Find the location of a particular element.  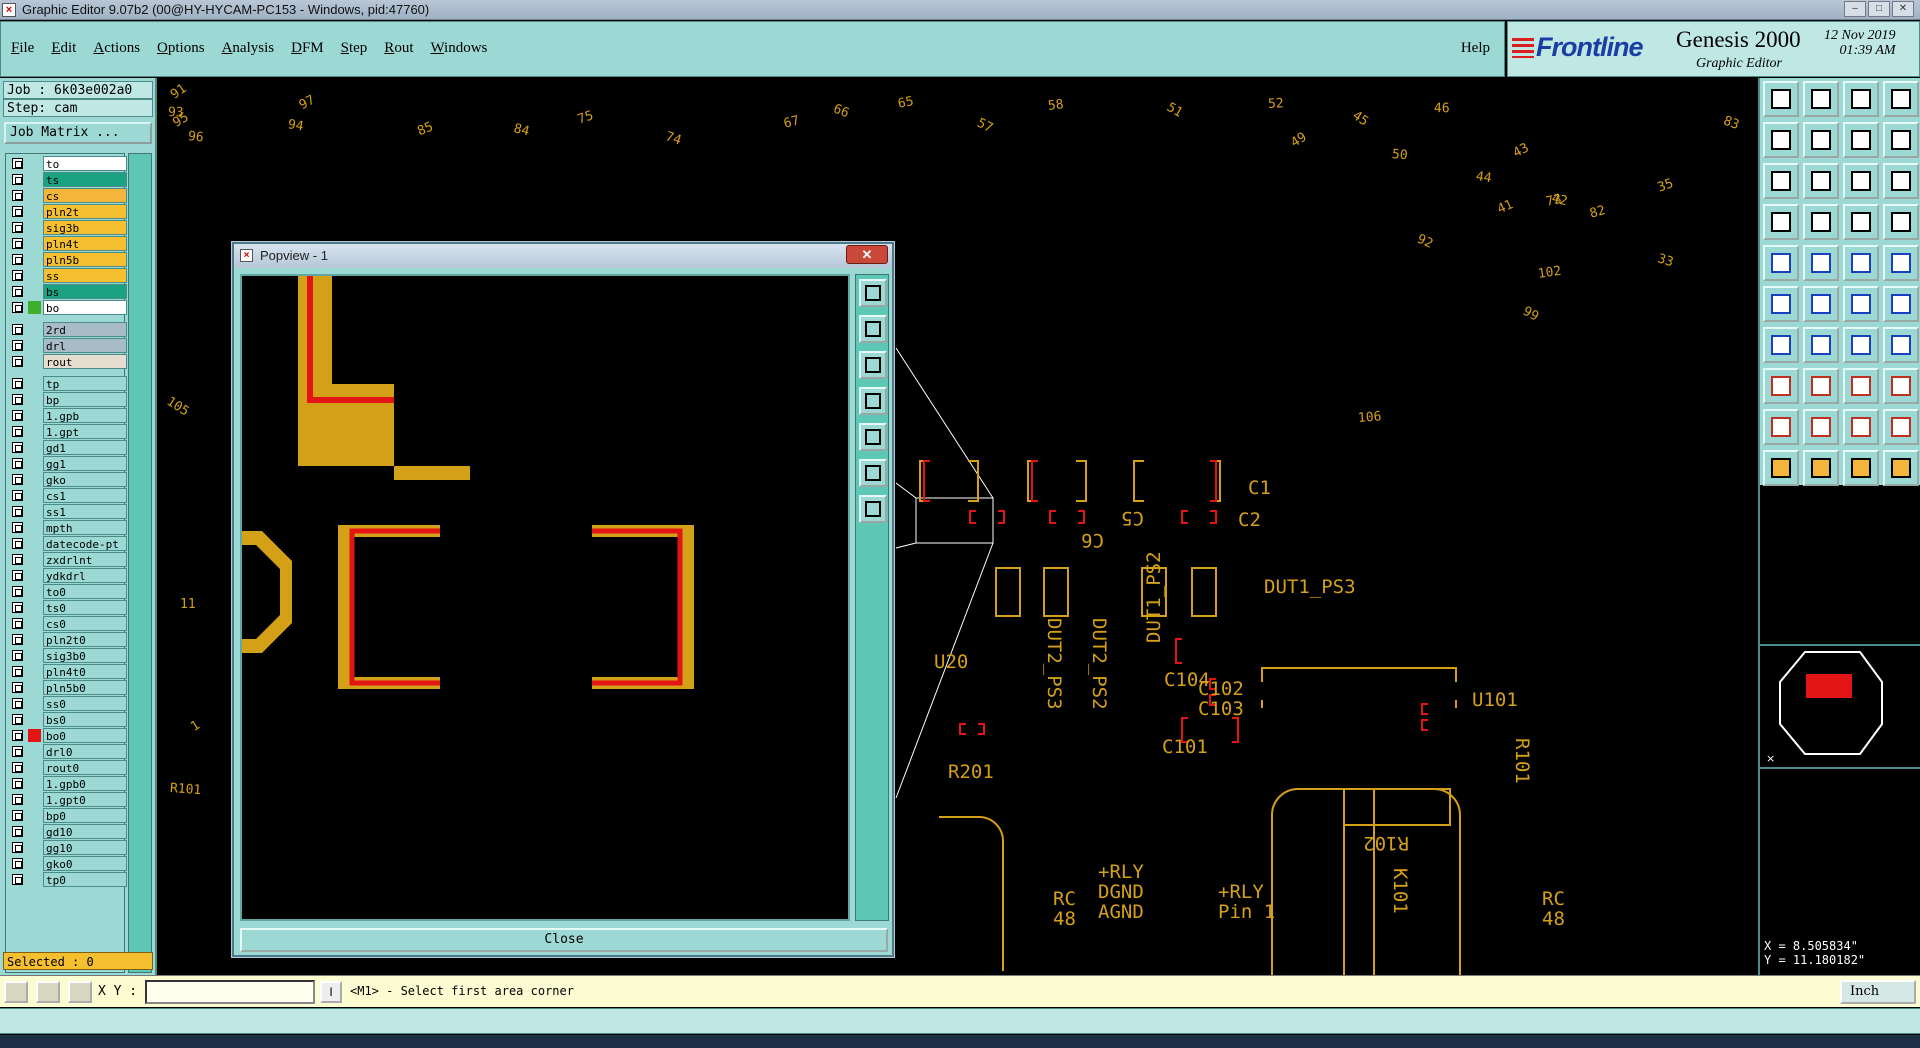

layer-row-1.gpt: 1.gpt is located at coordinates (69, 431).